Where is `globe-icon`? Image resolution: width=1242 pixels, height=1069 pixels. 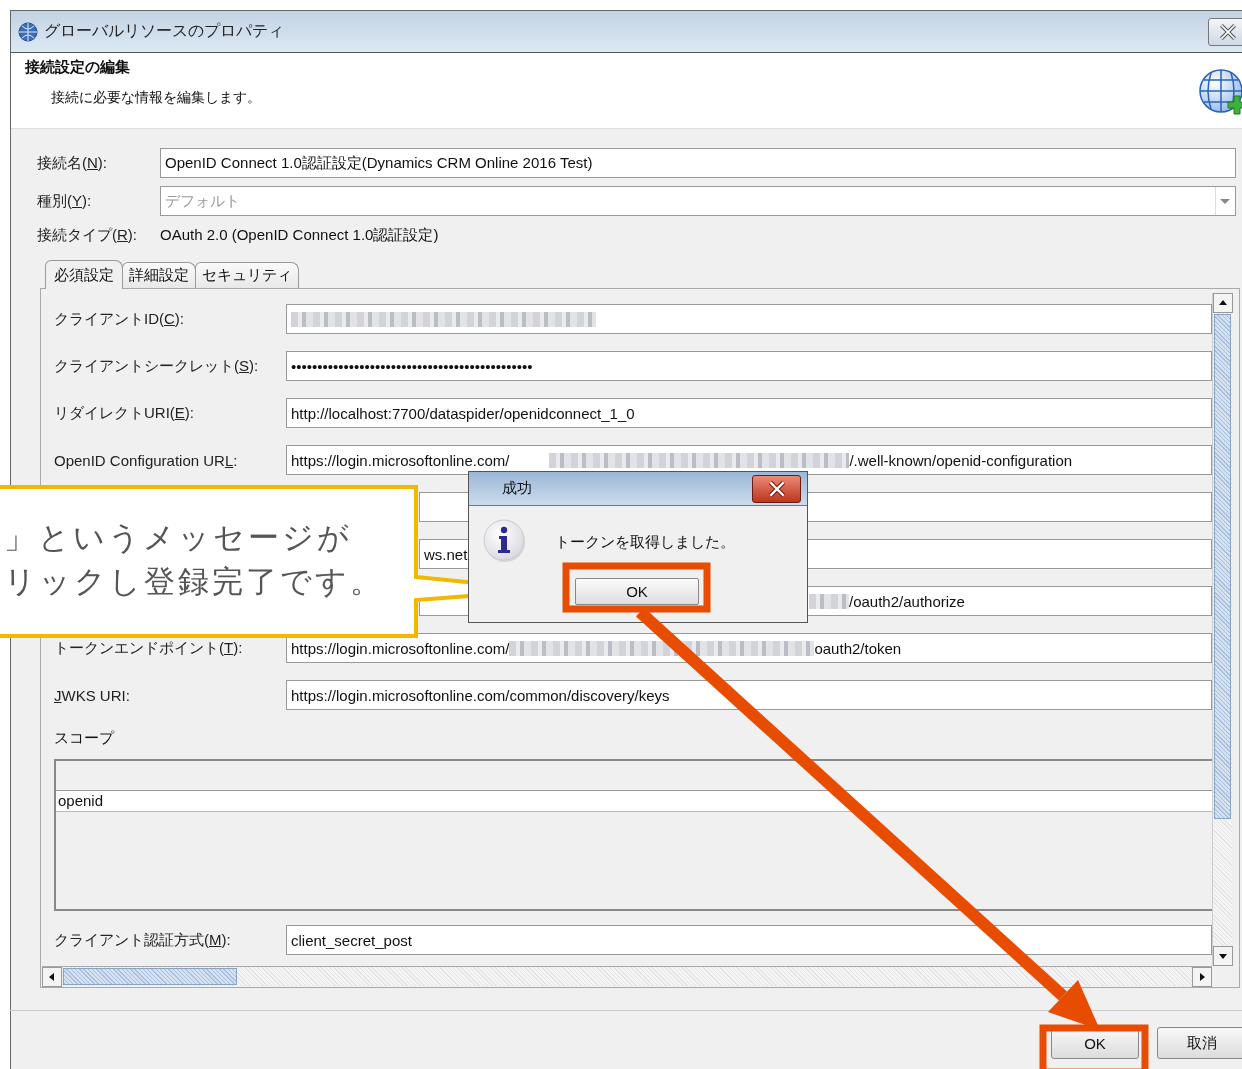 globe-icon is located at coordinates (28, 31).